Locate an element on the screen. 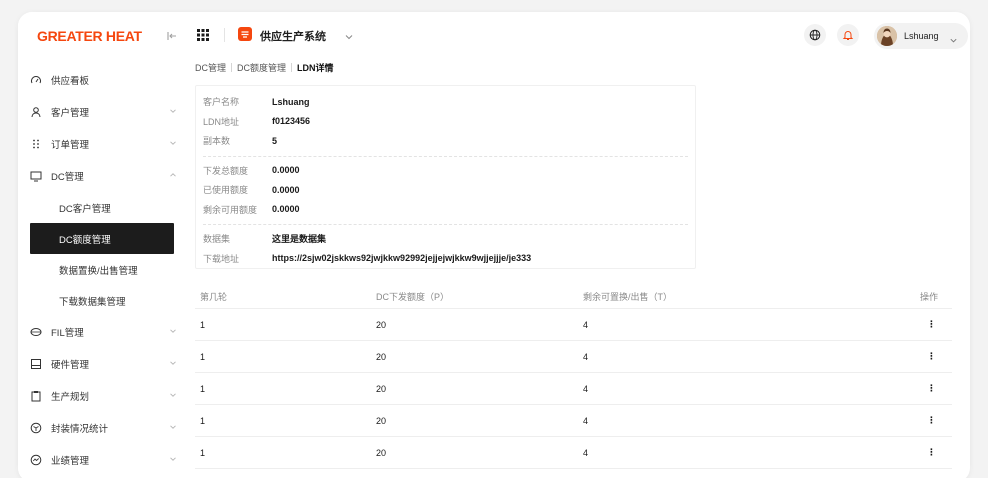 This screenshot has height=478, width=988. server-icon is located at coordinates (36, 364).